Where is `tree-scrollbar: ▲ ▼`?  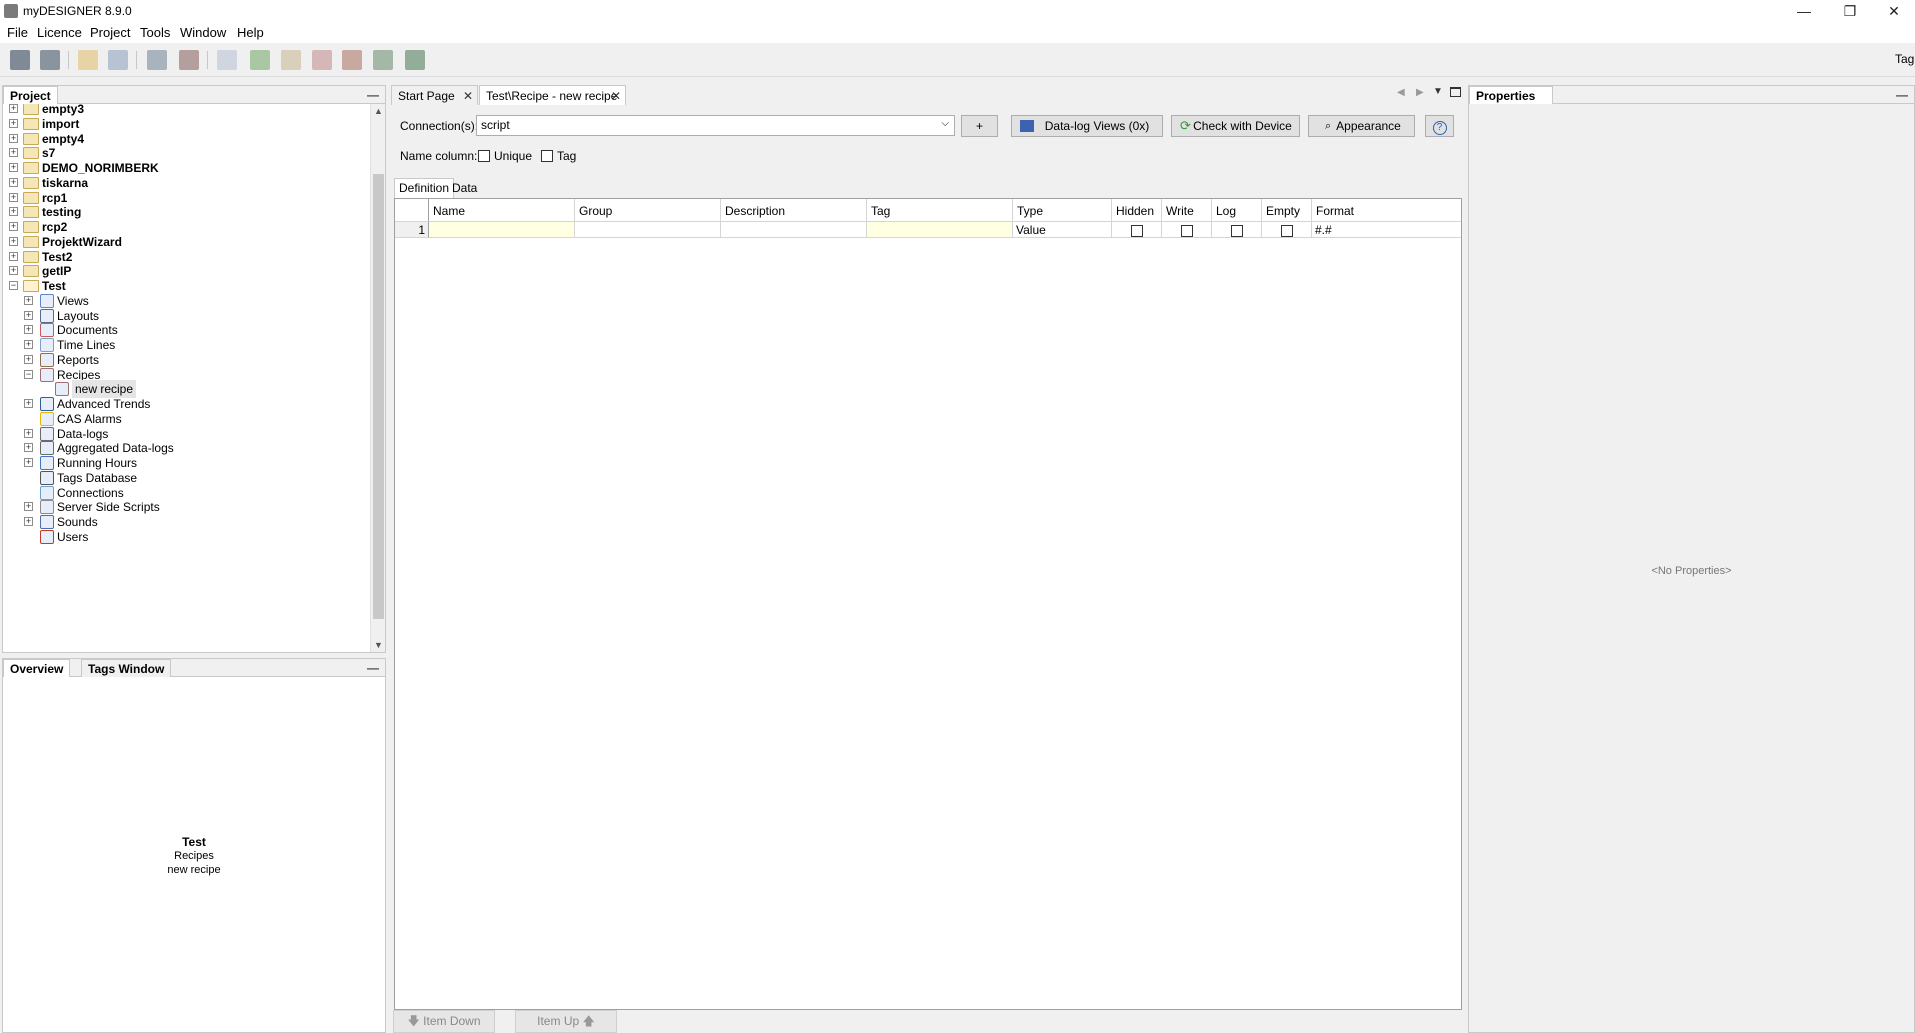
tree-scrollbar: ▲ ▼ is located at coordinates (377, 378).